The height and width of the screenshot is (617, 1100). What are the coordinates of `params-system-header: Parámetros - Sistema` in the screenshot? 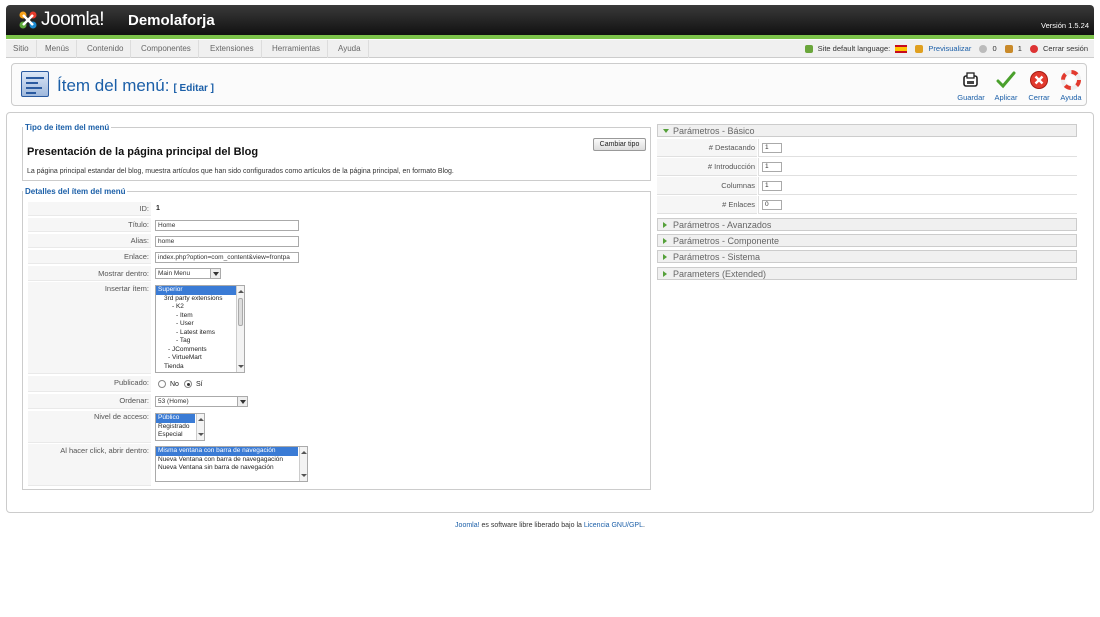 It's located at (867, 256).